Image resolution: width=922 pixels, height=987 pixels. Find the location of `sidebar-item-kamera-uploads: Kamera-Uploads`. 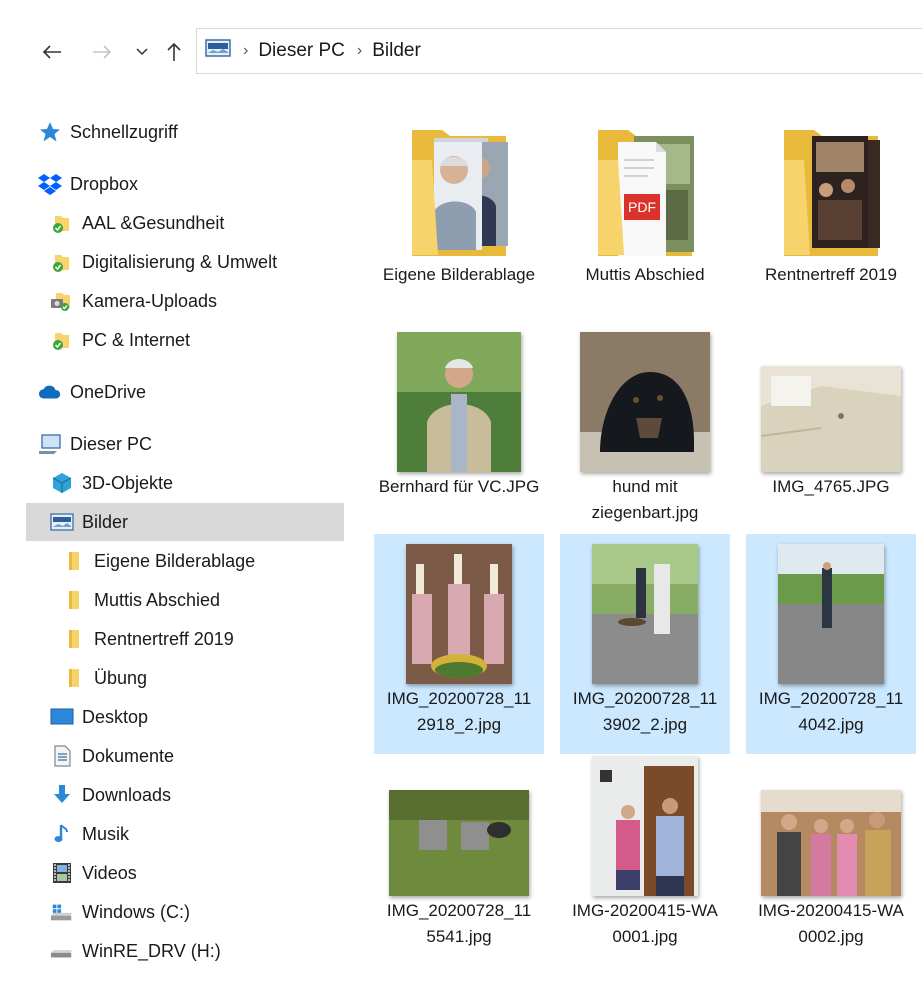

sidebar-item-kamera-uploads: Kamera-Uploads is located at coordinates (209, 301).